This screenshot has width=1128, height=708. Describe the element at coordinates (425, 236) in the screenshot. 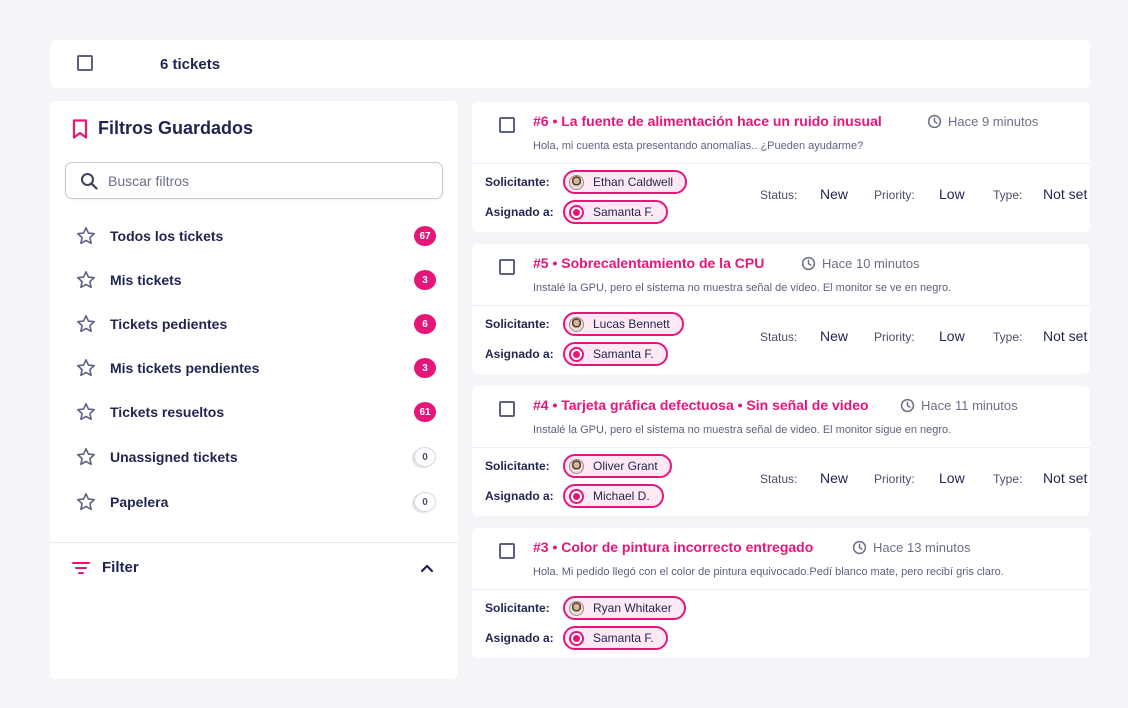

I see `filter-count-badge: 67` at that location.